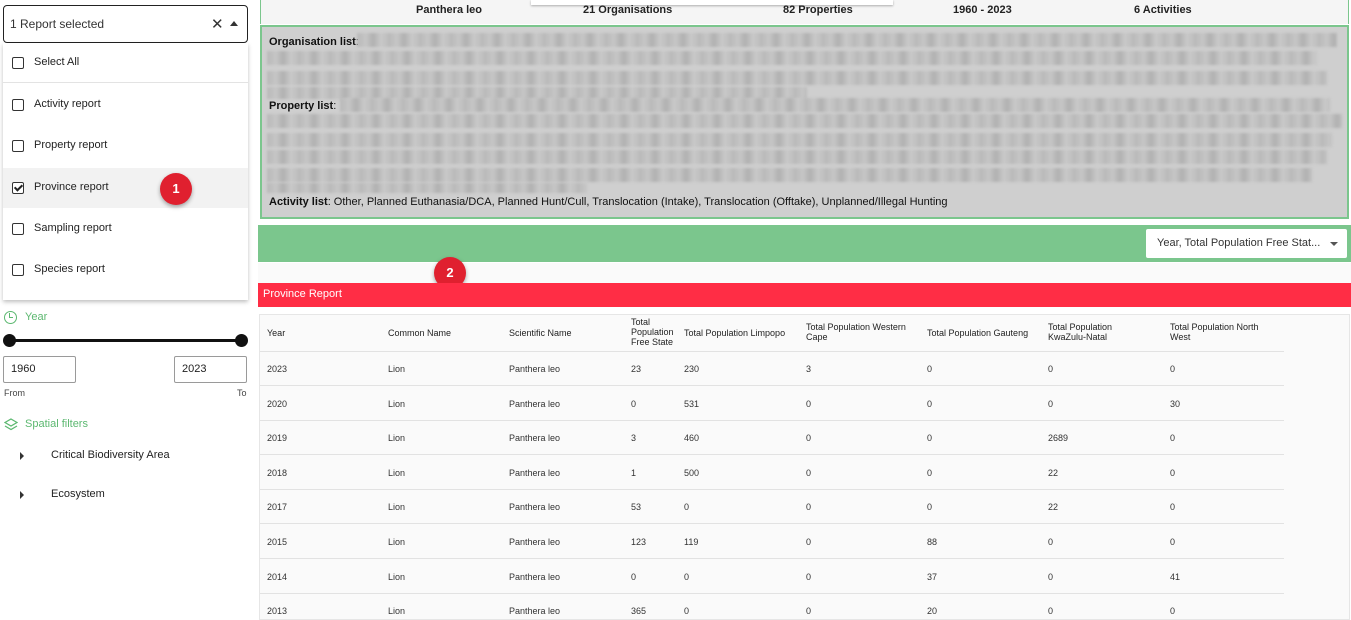 The width and height of the screenshot is (1351, 620). I want to click on year-slider-start-handle, so click(9, 340).